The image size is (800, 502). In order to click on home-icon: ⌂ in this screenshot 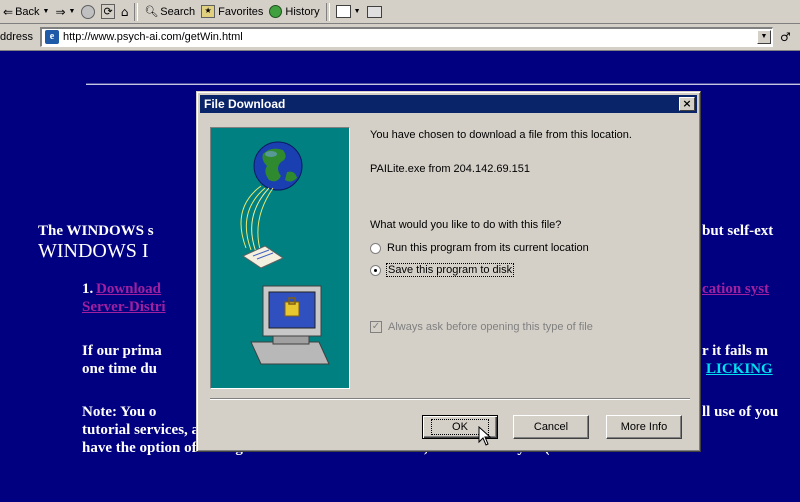, I will do `click(124, 11)`.